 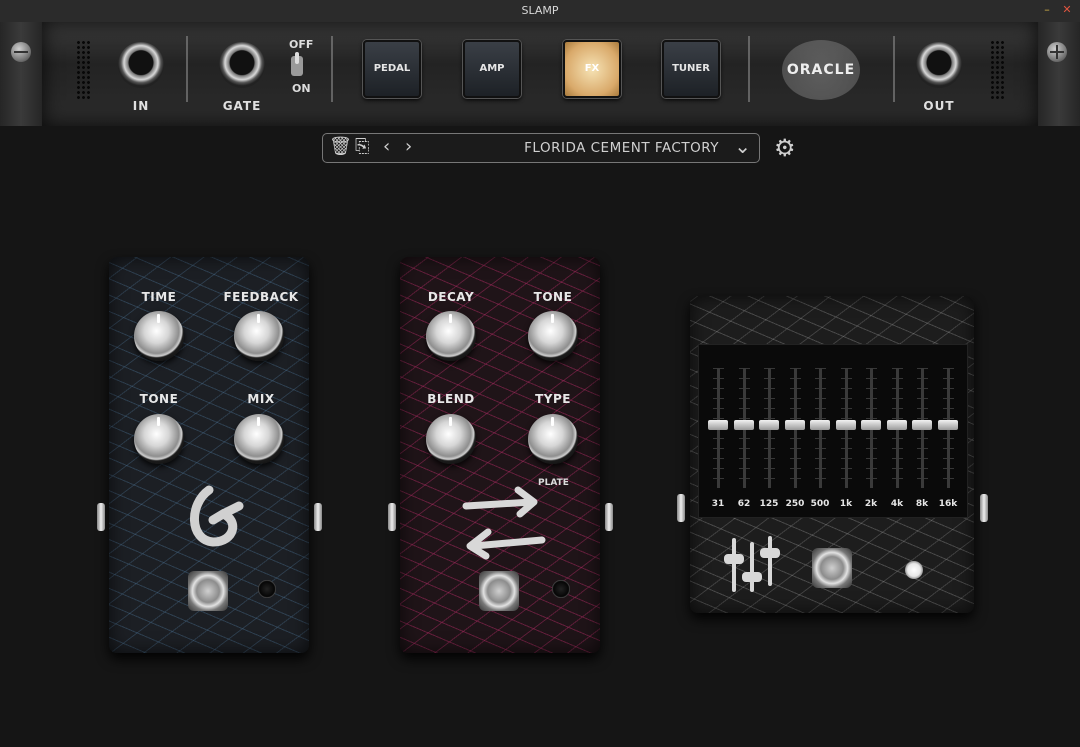 What do you see at coordinates (561, 589) in the screenshot?
I see `reverb-led` at bounding box center [561, 589].